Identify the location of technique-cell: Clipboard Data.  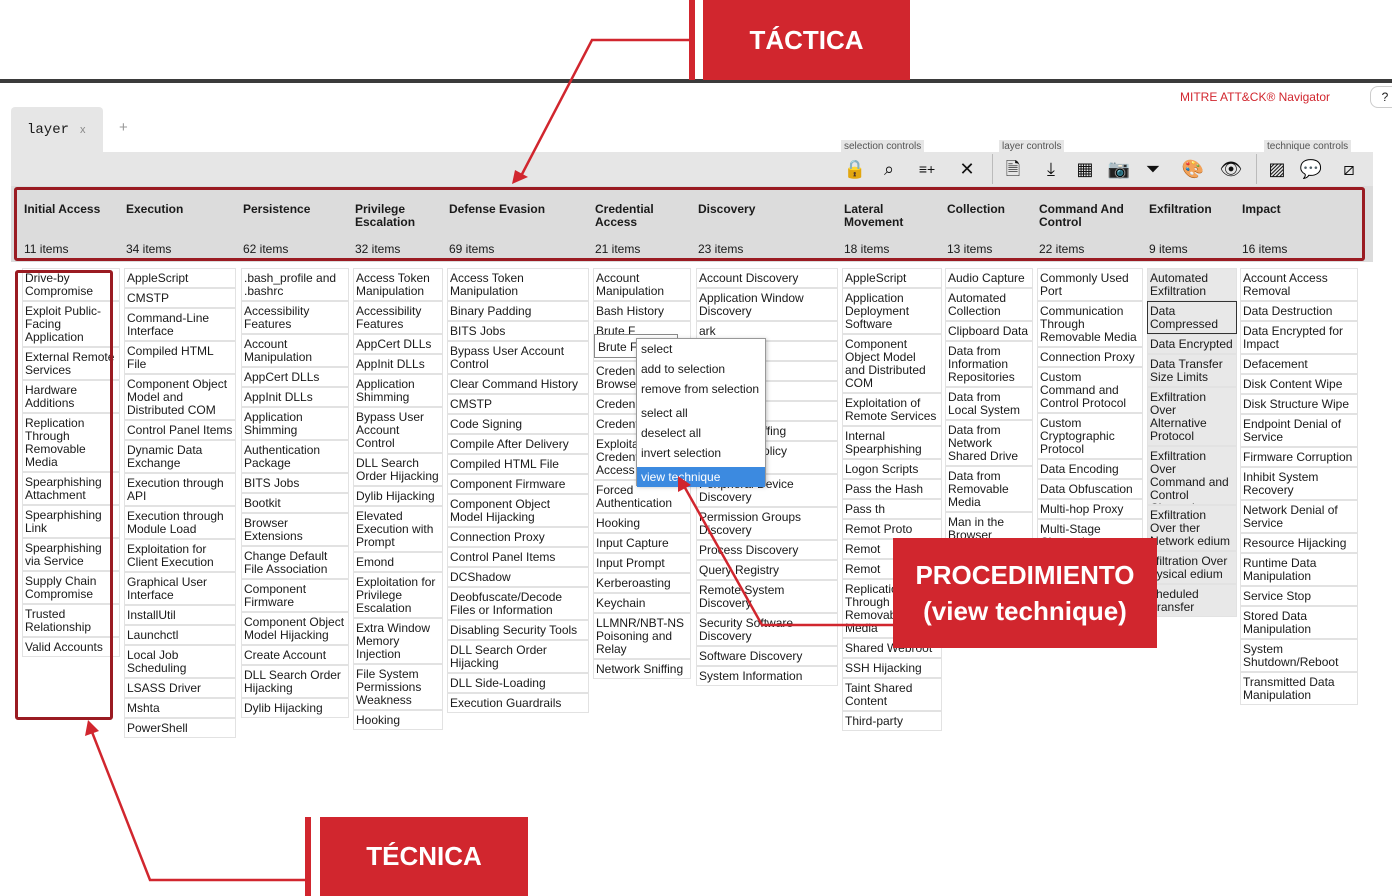
(989, 331).